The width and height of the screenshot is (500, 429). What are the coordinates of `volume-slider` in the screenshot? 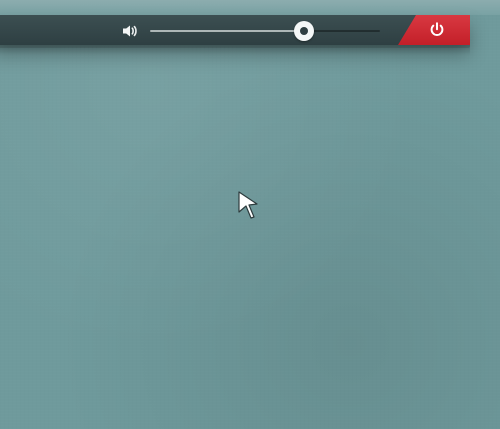 It's located at (265, 31).